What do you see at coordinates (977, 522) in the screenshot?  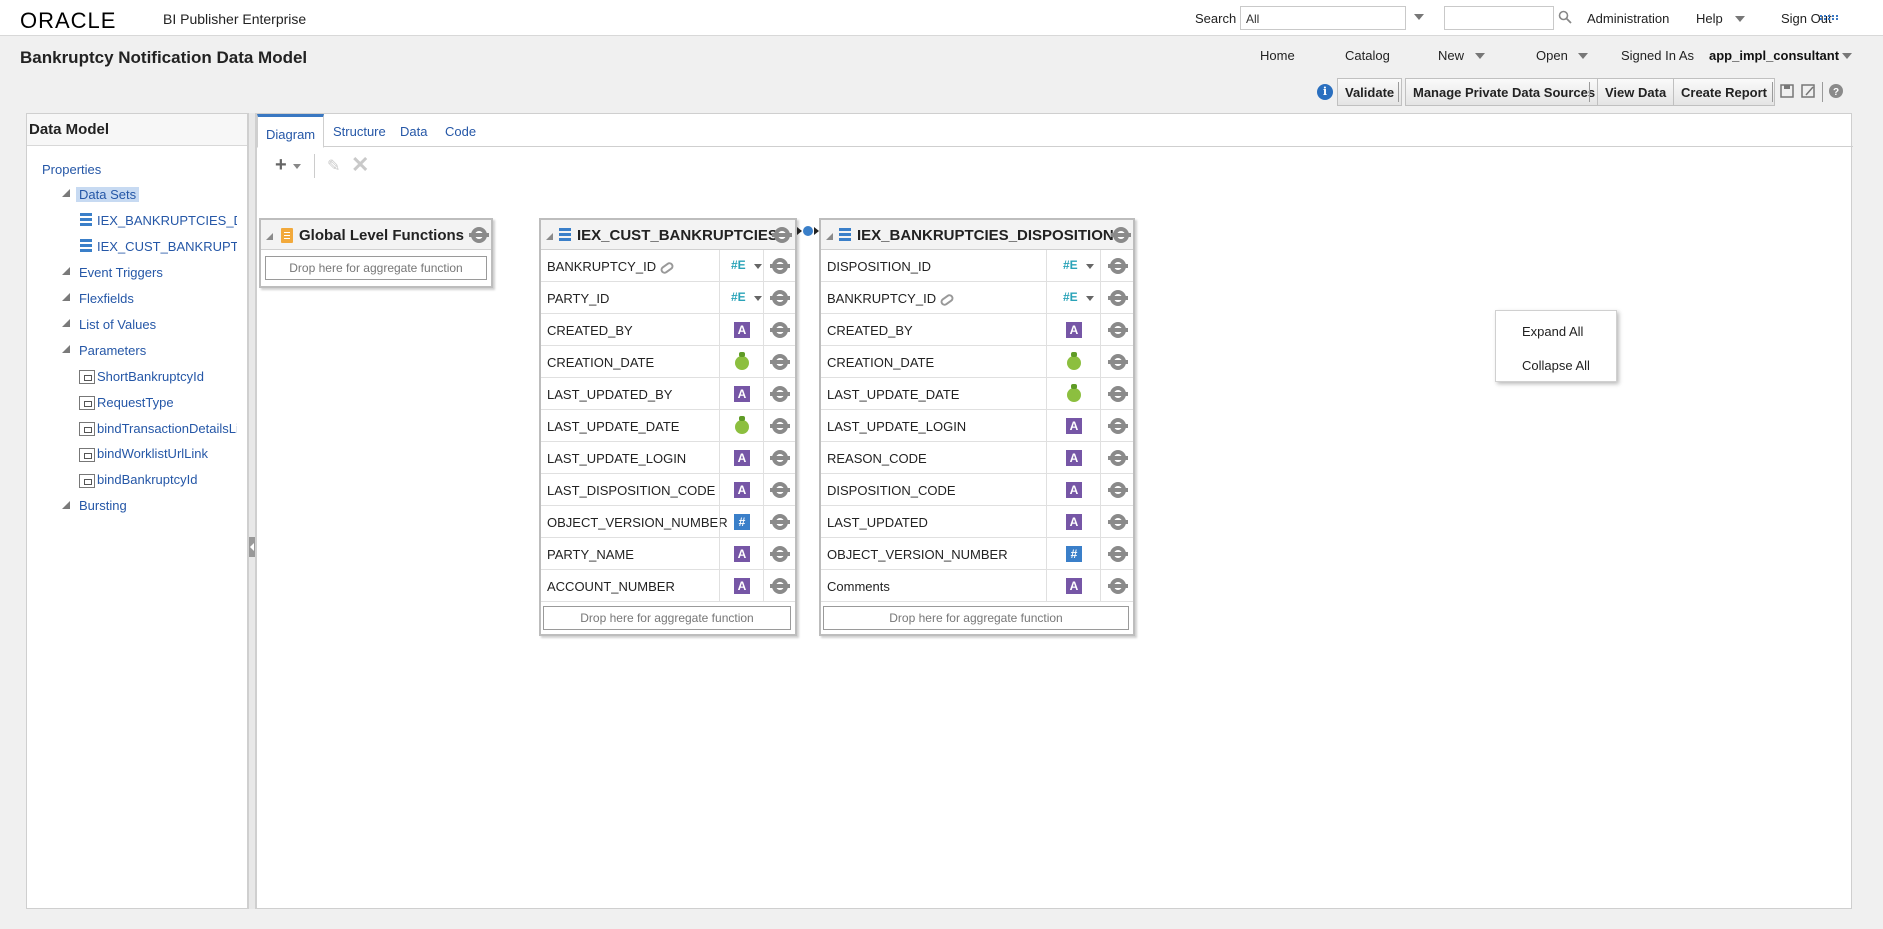 I see `column-row: LAST_UPDATED A` at bounding box center [977, 522].